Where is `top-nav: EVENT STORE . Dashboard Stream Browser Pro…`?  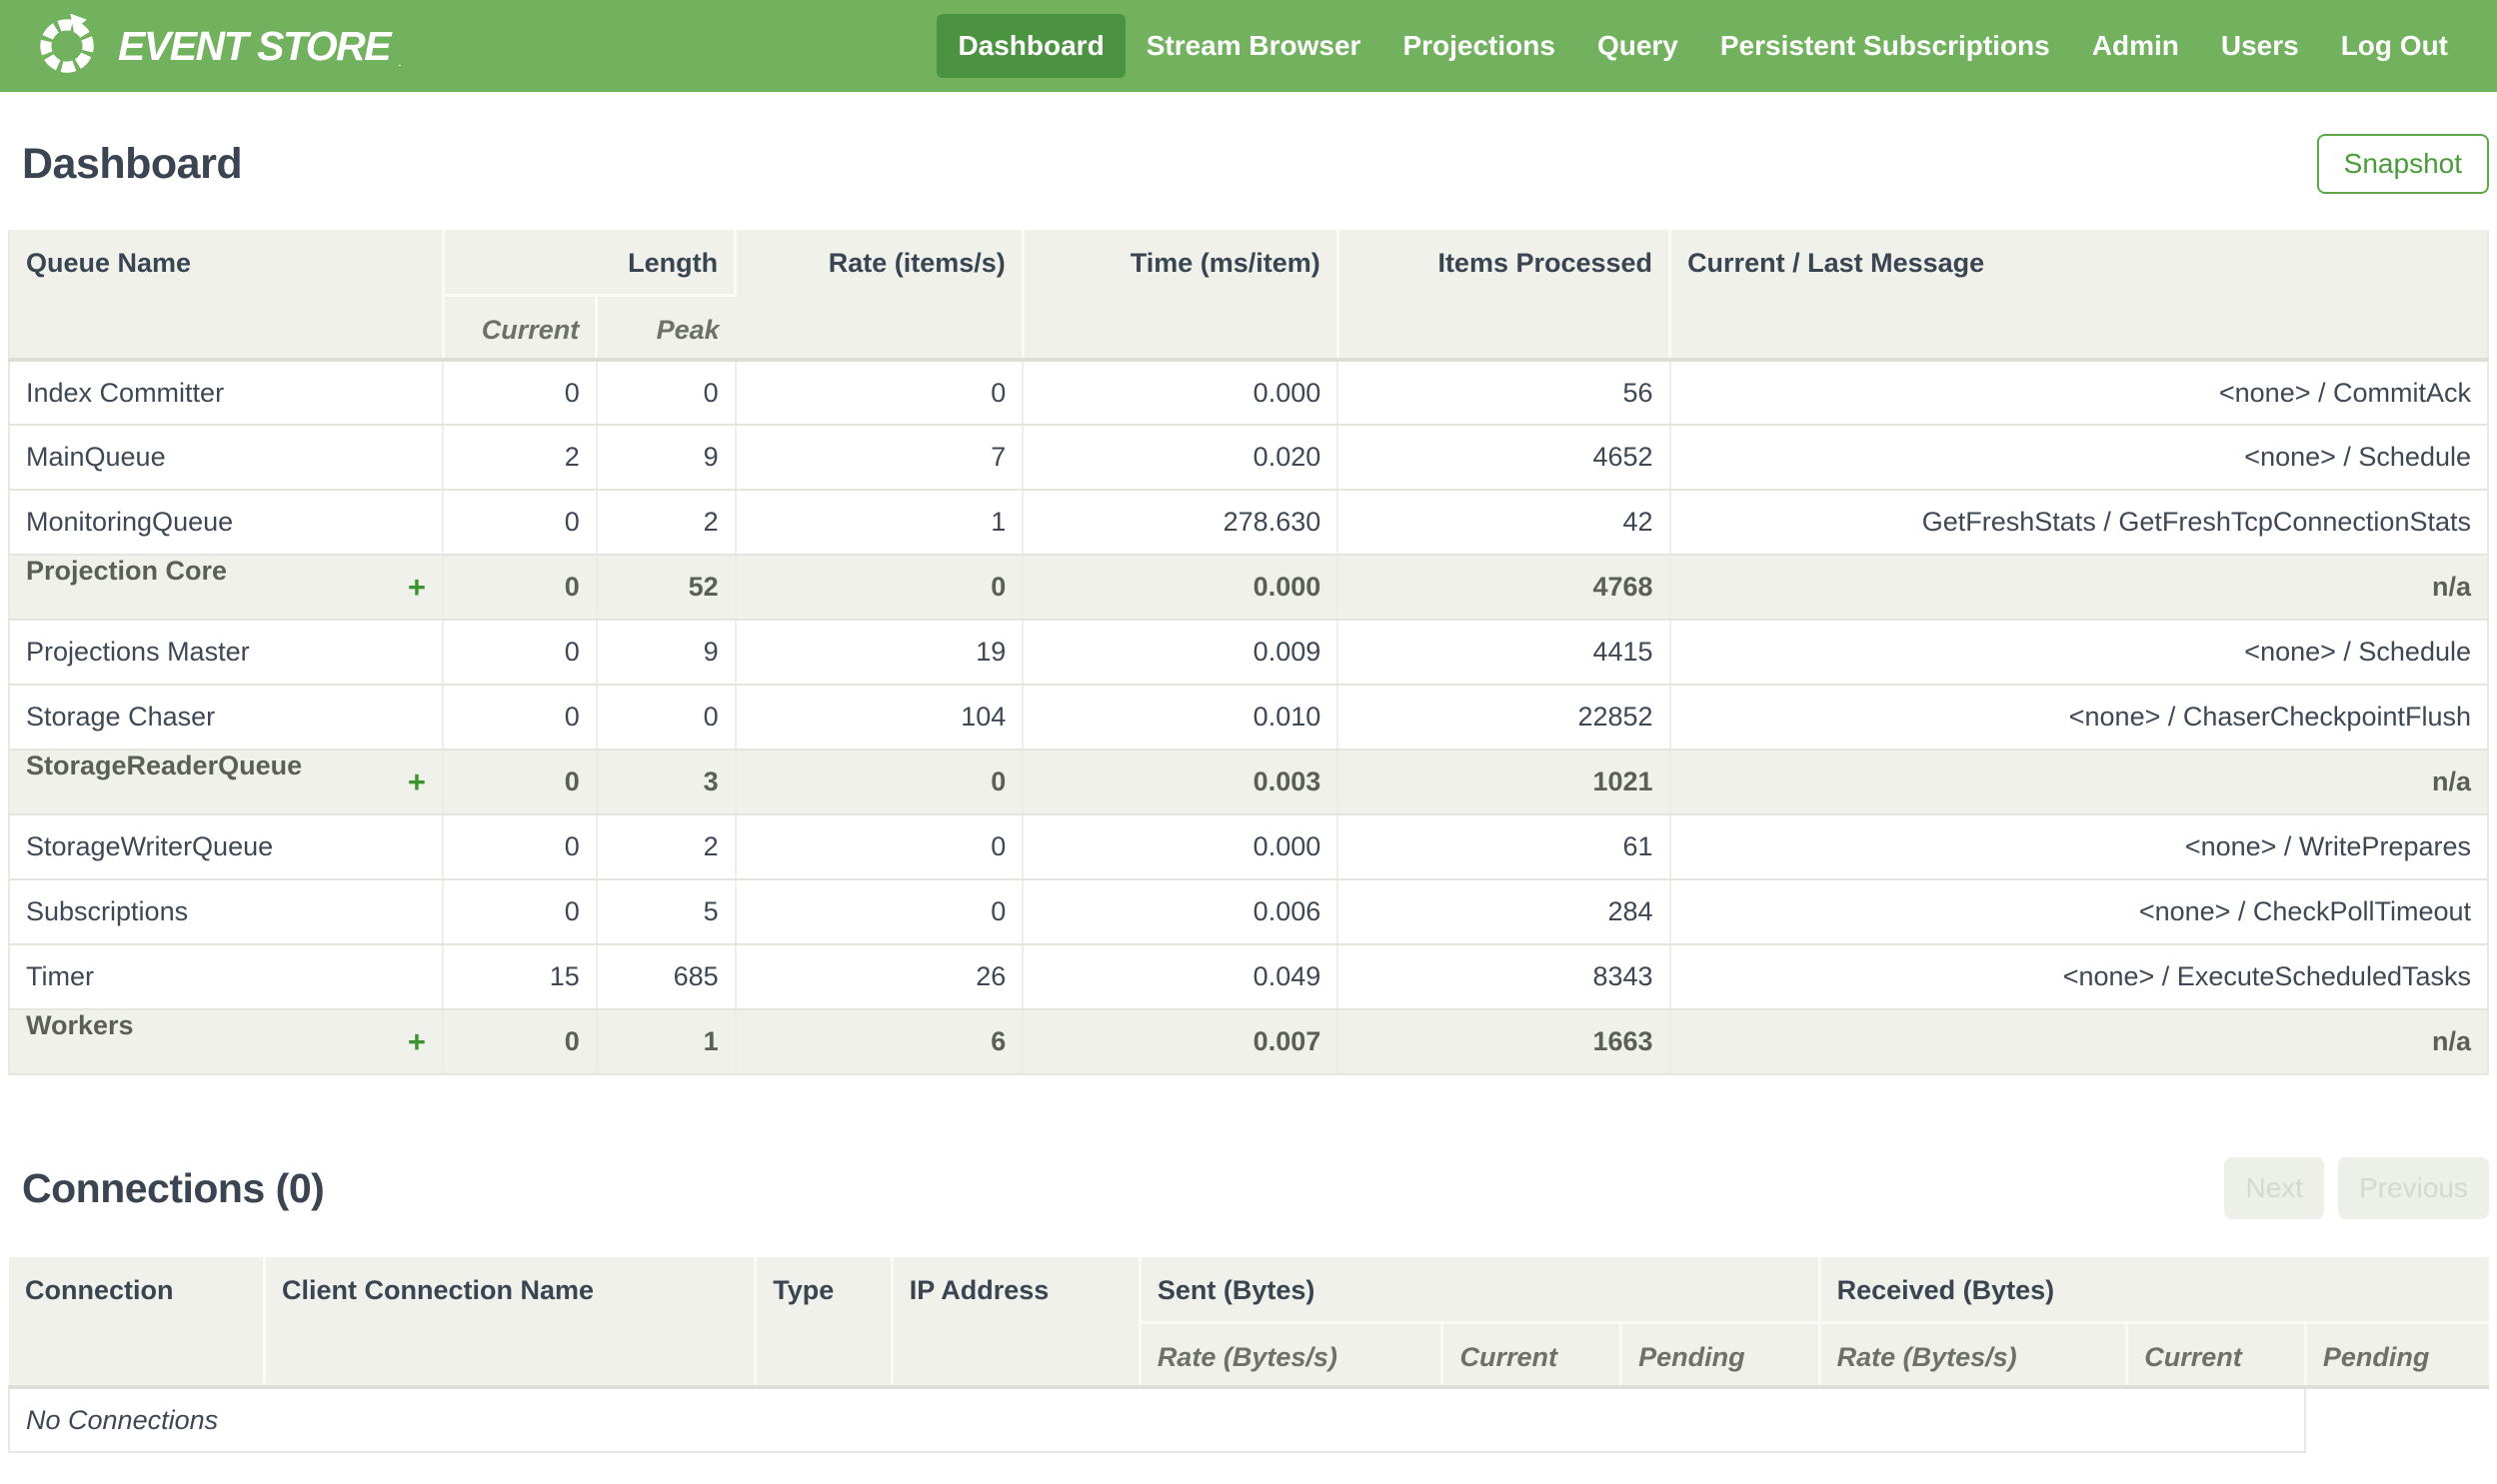 top-nav: EVENT STORE . Dashboard Stream Browser Pro… is located at coordinates (1248, 46).